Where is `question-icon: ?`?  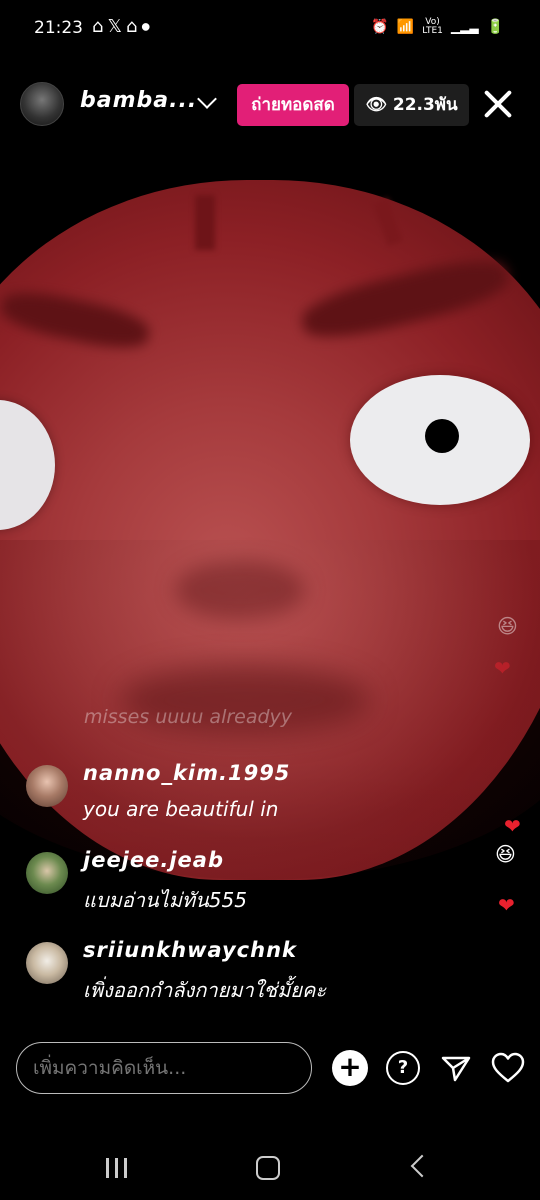
question-icon: ? is located at coordinates (403, 1068).